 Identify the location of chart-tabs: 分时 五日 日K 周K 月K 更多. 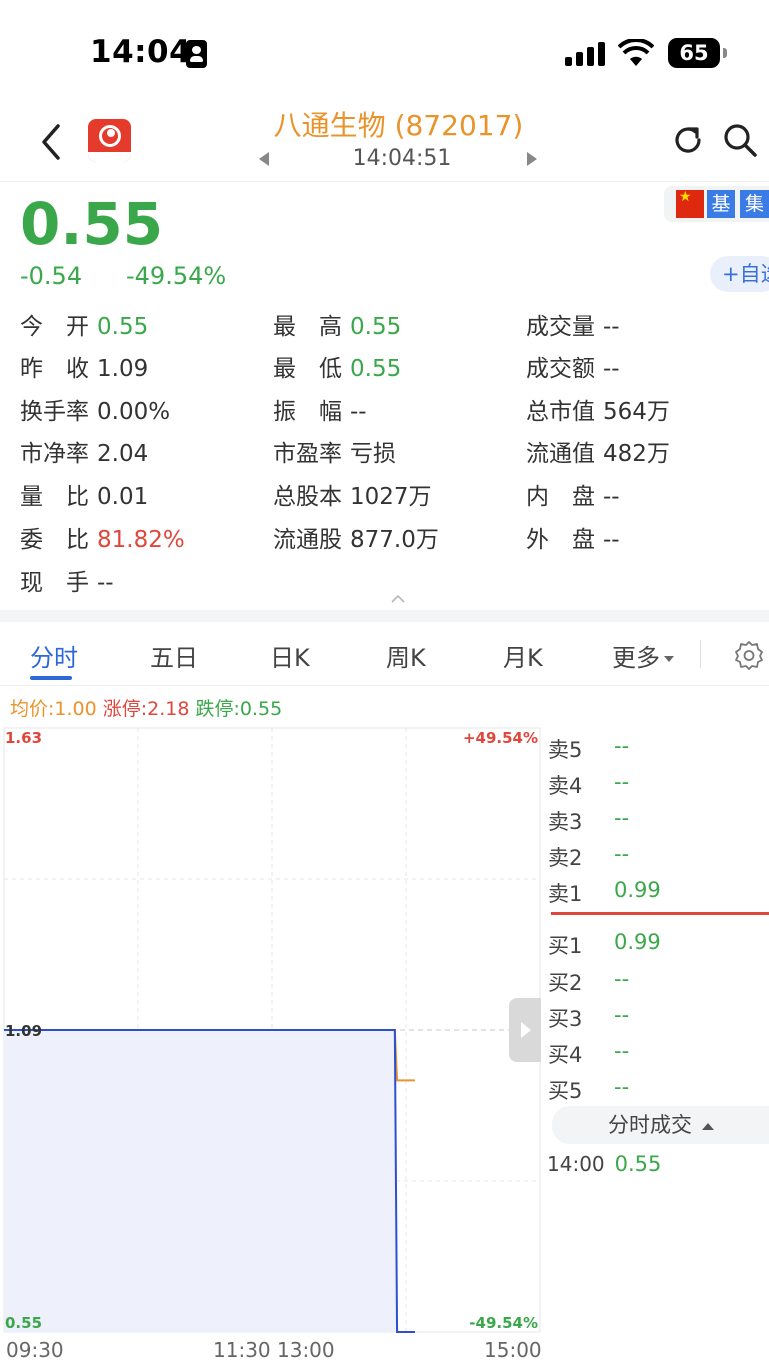
(384, 654).